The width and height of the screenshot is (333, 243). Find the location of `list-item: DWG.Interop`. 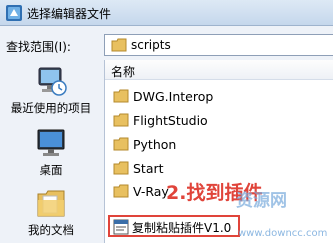

list-item: DWG.Interop is located at coordinates (223, 97).